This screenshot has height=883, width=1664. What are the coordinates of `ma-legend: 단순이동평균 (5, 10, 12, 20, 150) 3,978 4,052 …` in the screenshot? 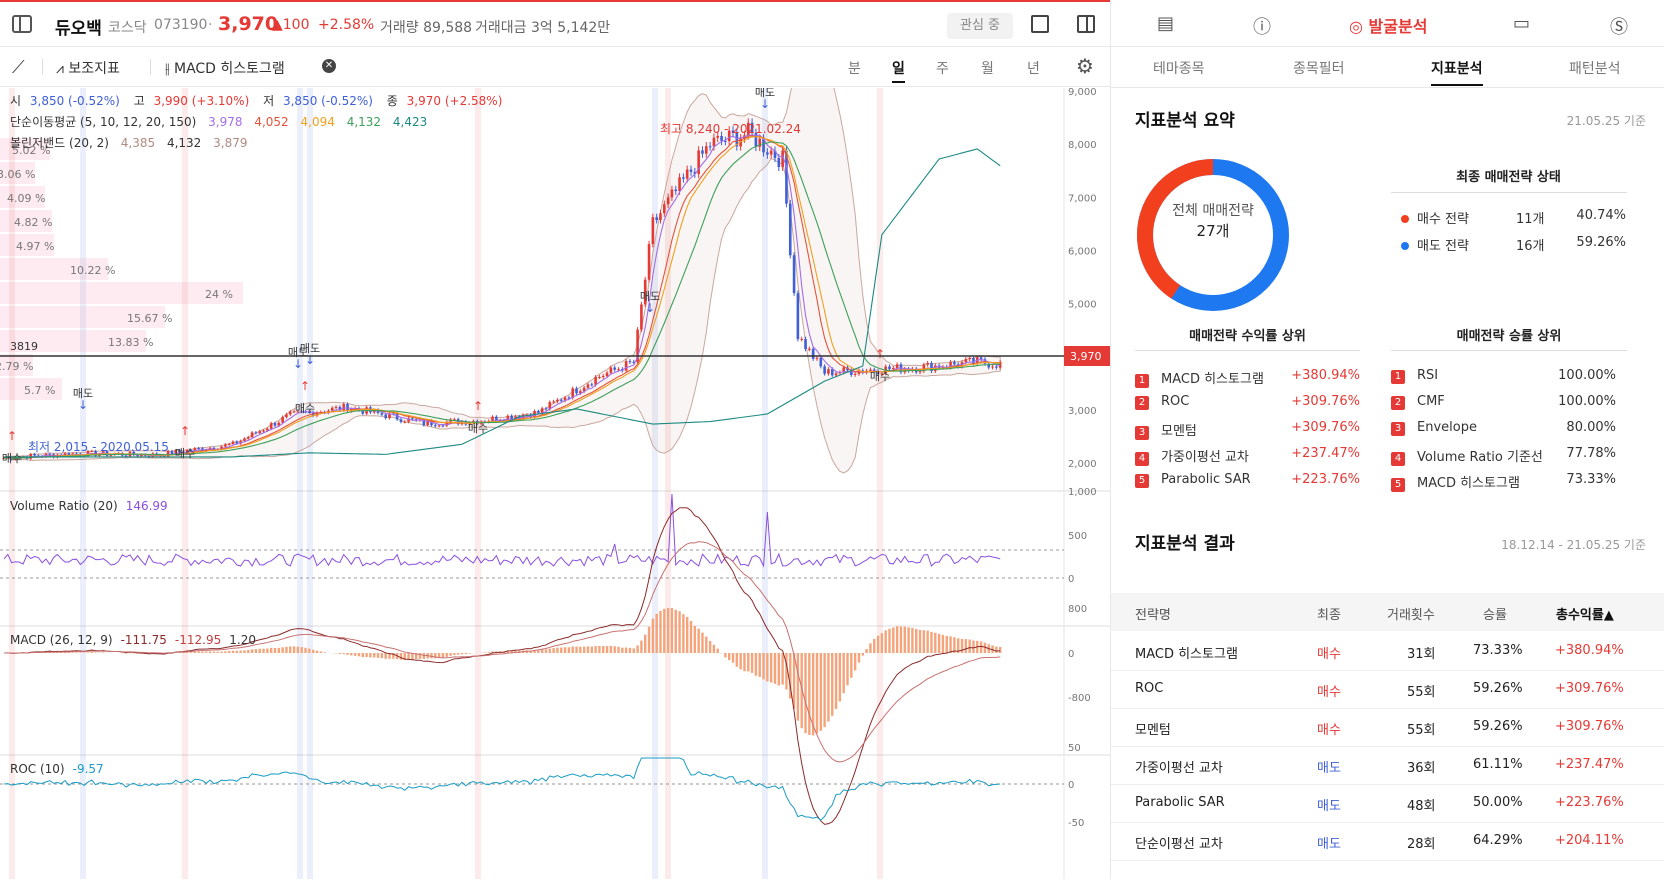 It's located at (218, 122).